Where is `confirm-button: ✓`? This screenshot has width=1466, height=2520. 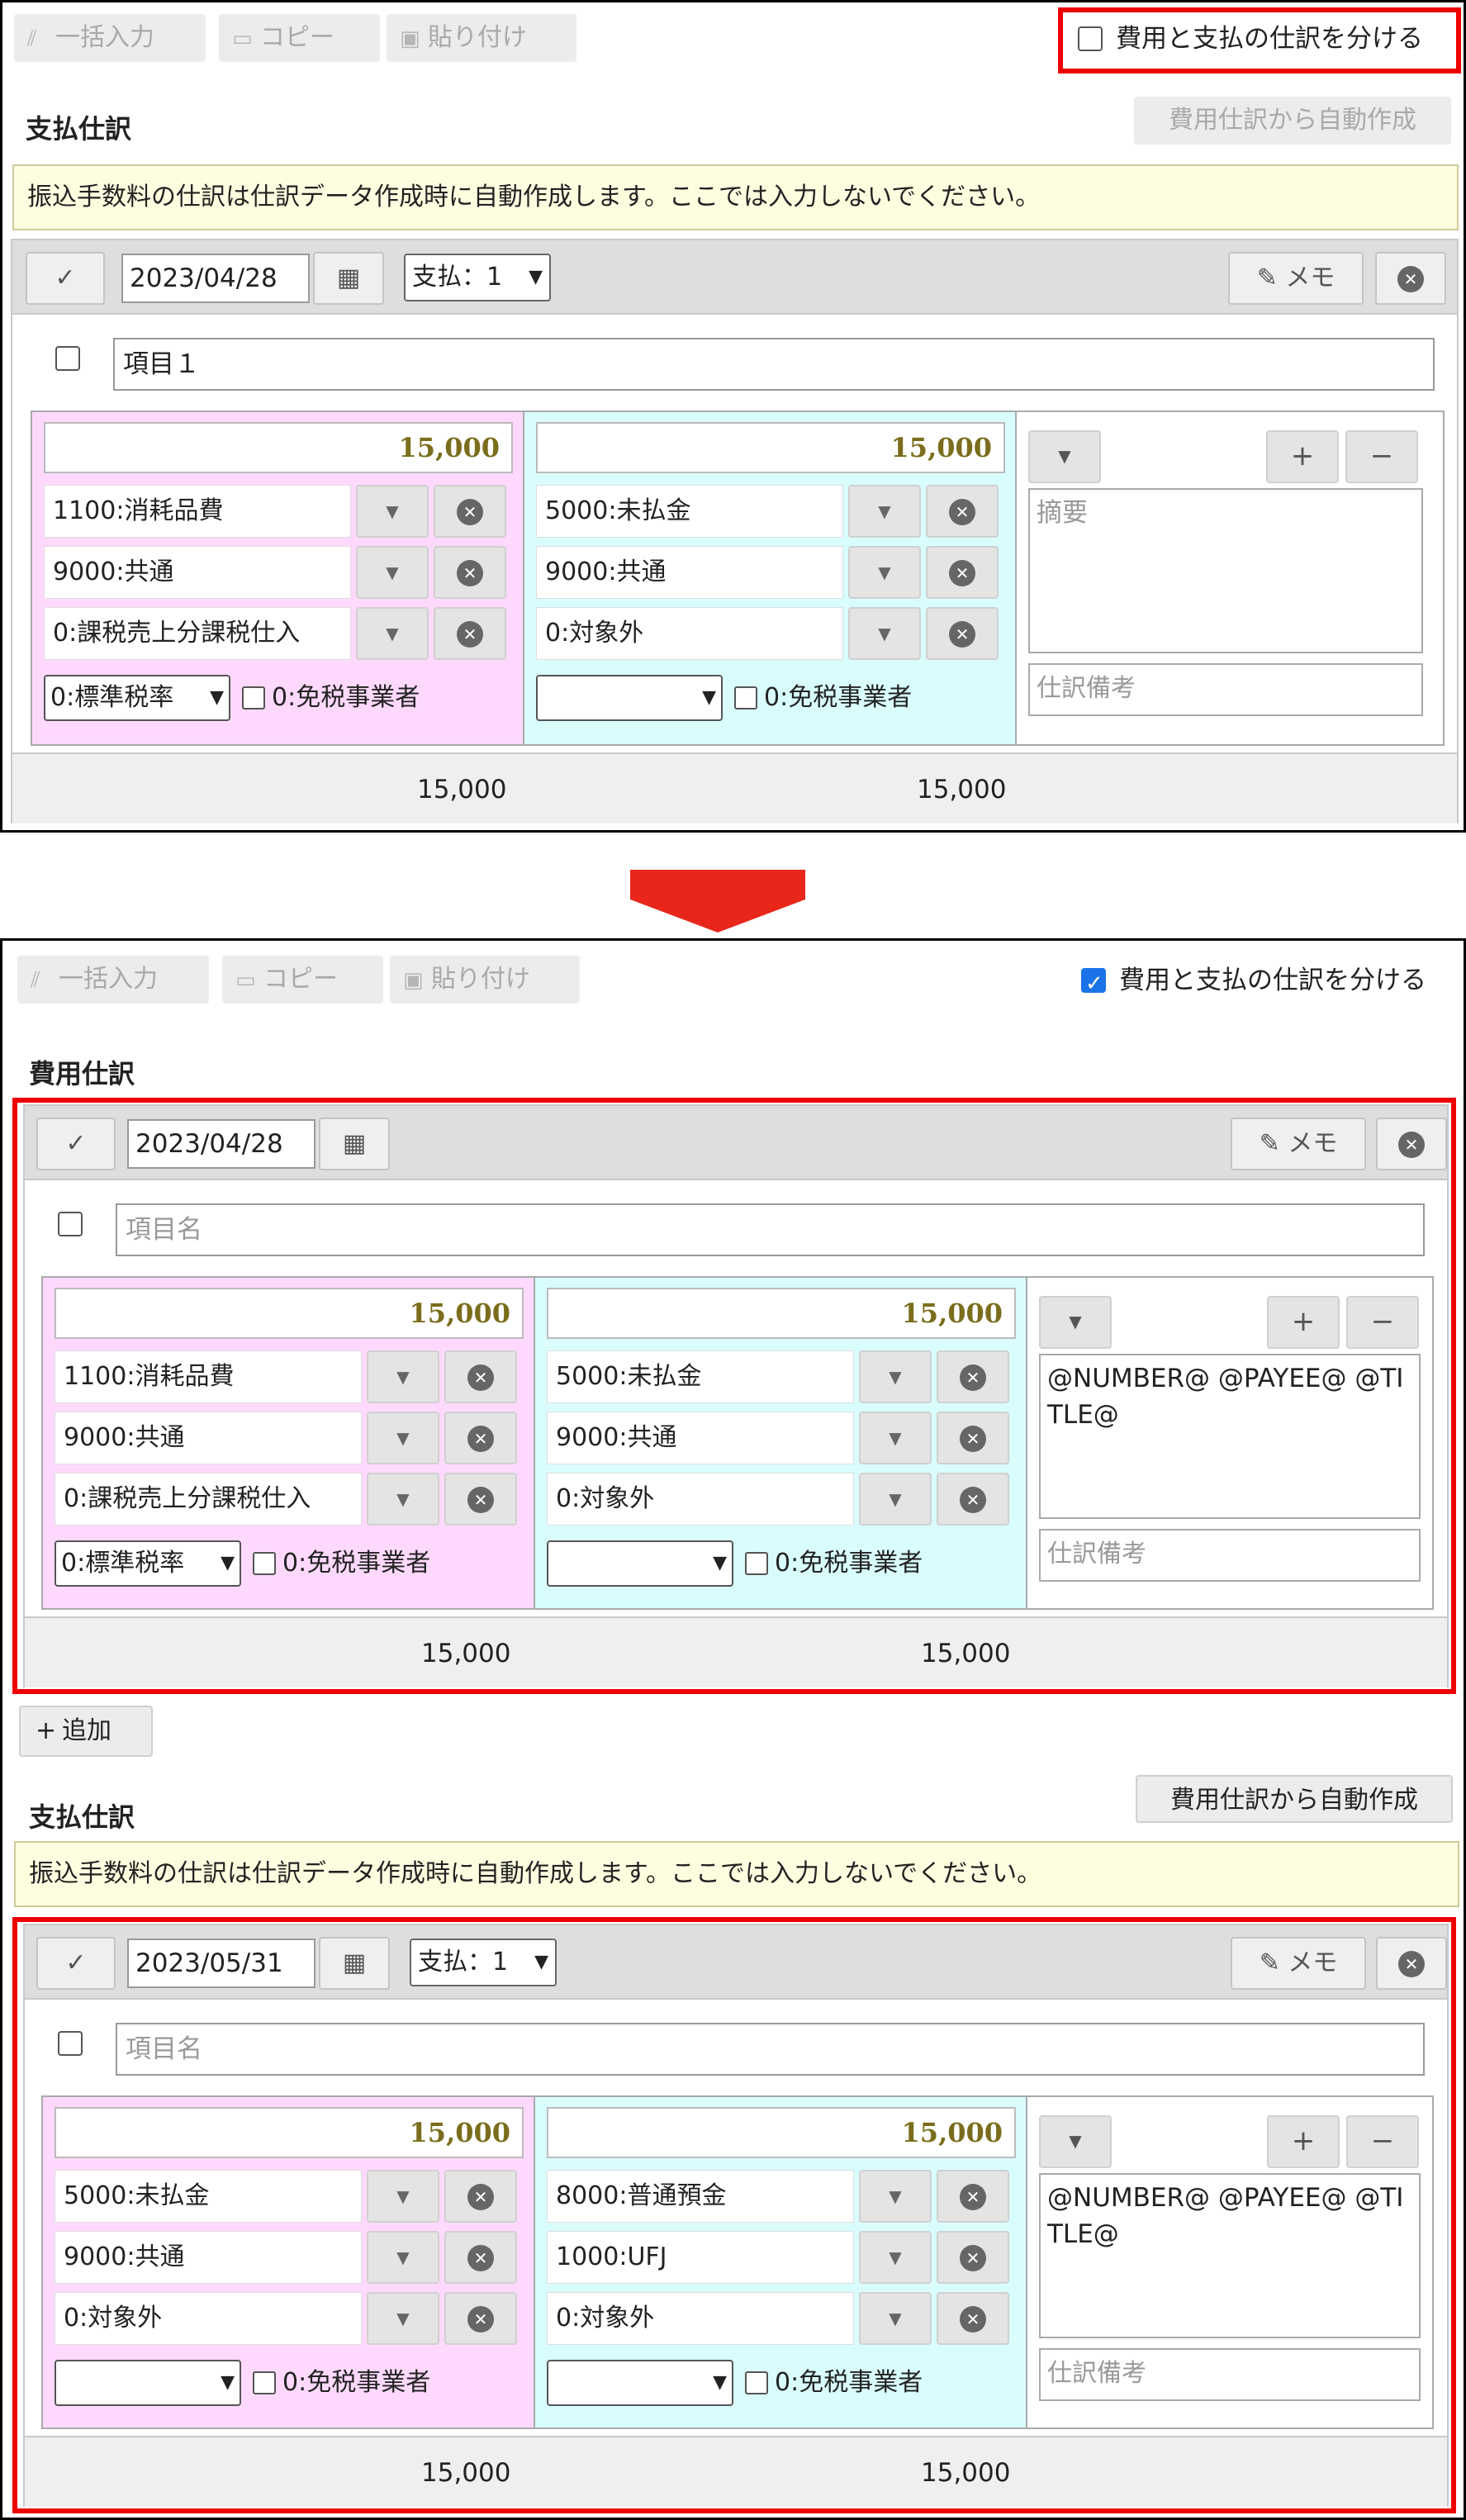 confirm-button: ✓ is located at coordinates (76, 1144).